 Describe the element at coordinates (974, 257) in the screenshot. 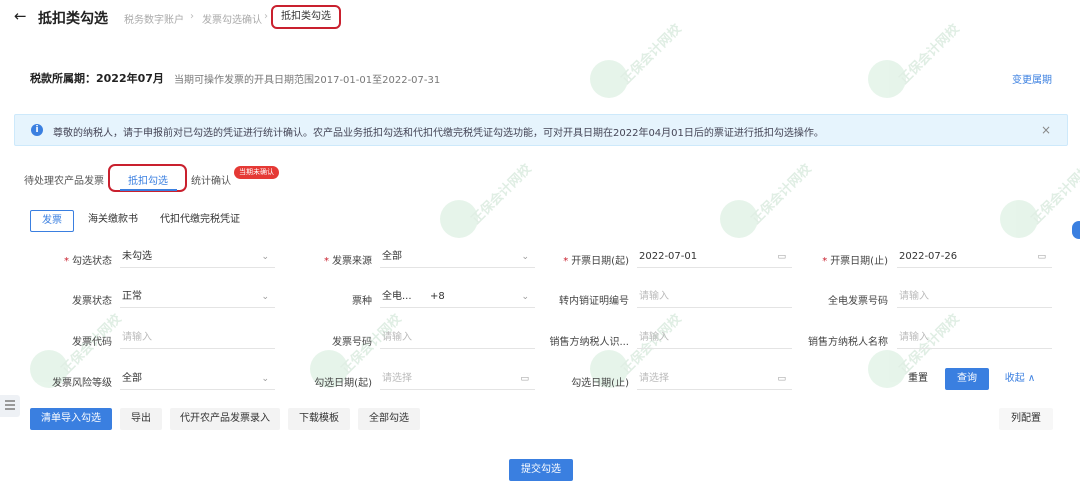

I see `date-end-picker: 2022-07-26 ▭` at that location.